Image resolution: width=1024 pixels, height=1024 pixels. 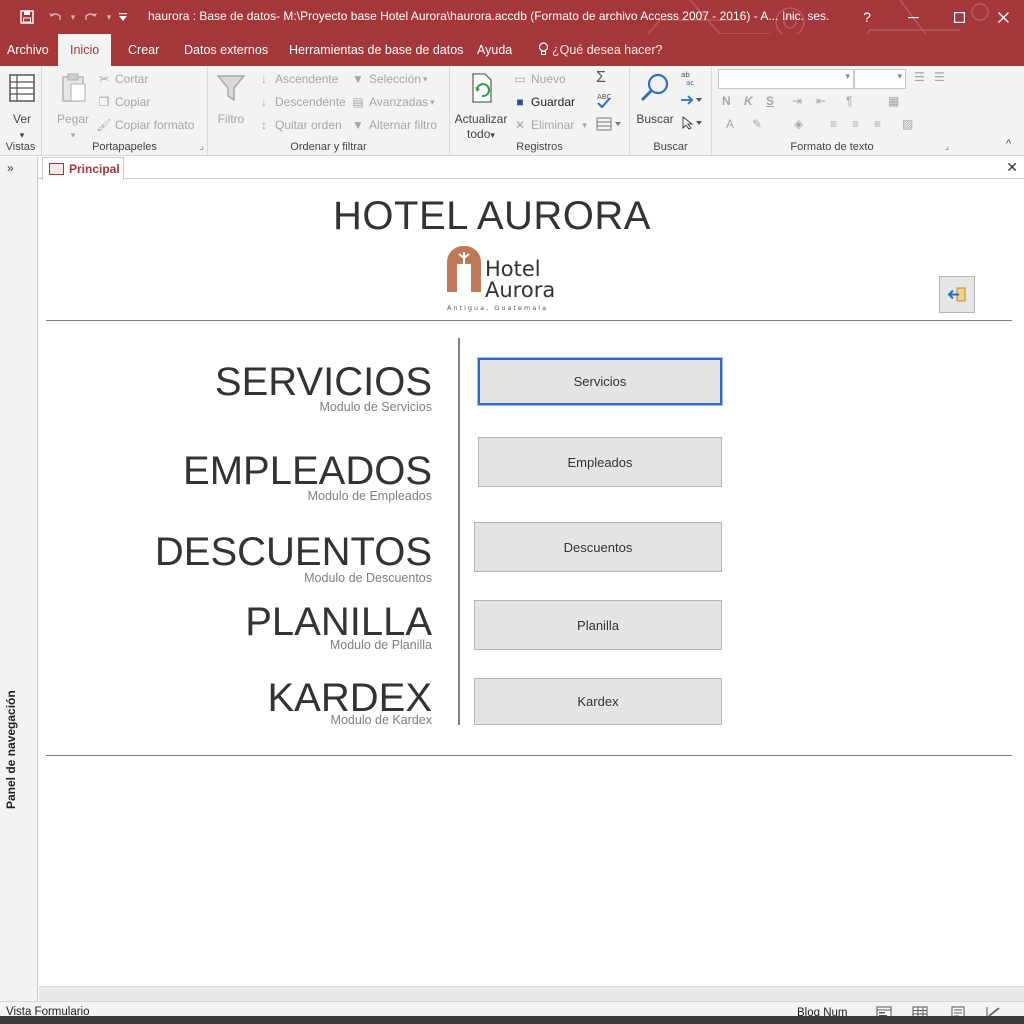 What do you see at coordinates (584, 124) in the screenshot?
I see `eliminar-dropdown-icon: ▾` at bounding box center [584, 124].